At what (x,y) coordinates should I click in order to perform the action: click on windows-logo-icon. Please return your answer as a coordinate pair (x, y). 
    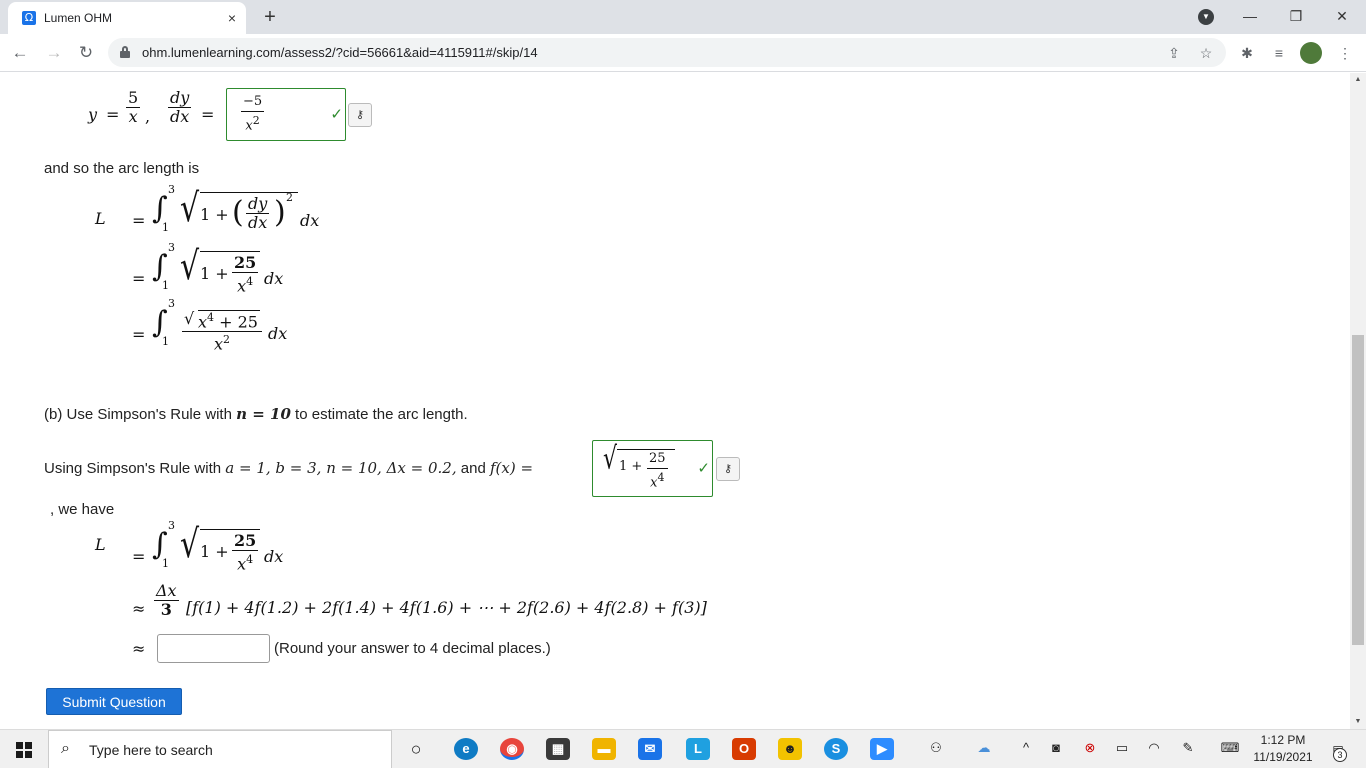
    Looking at the image, I should click on (24, 750).